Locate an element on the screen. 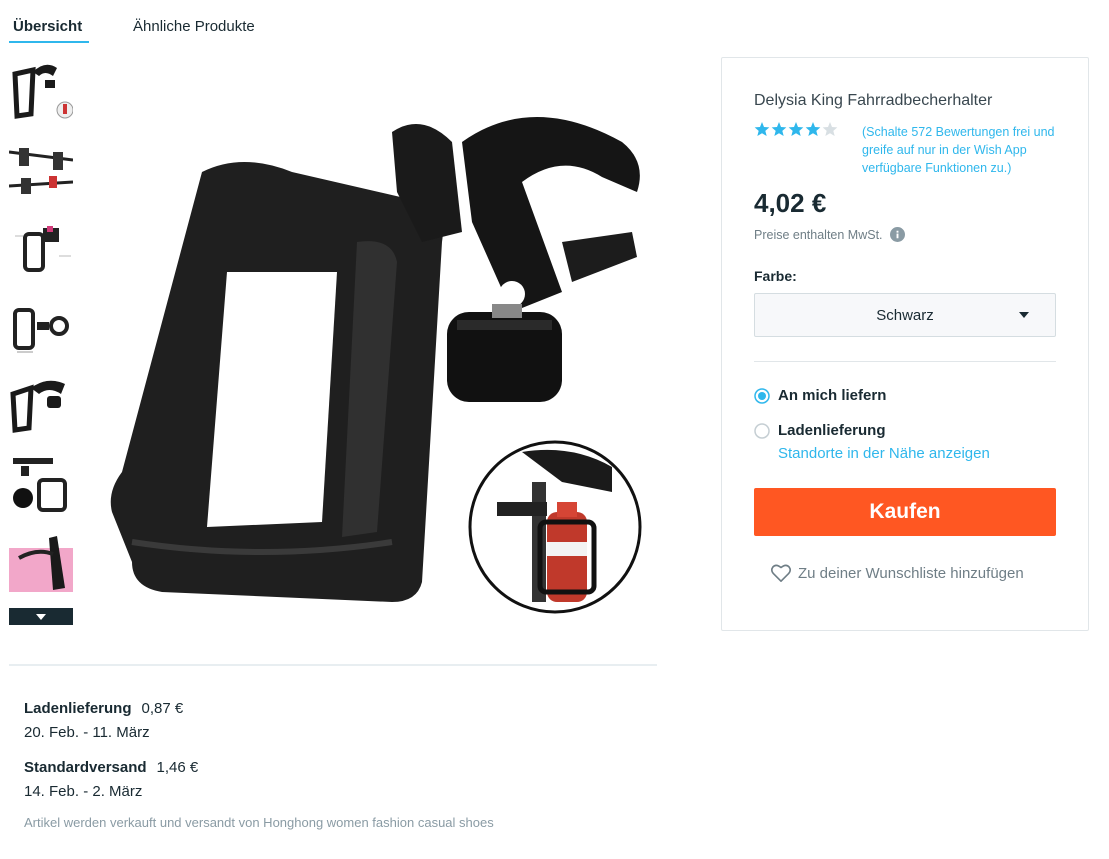  shipping-option-standard: Standardversand 1,46 € is located at coordinates (111, 767).